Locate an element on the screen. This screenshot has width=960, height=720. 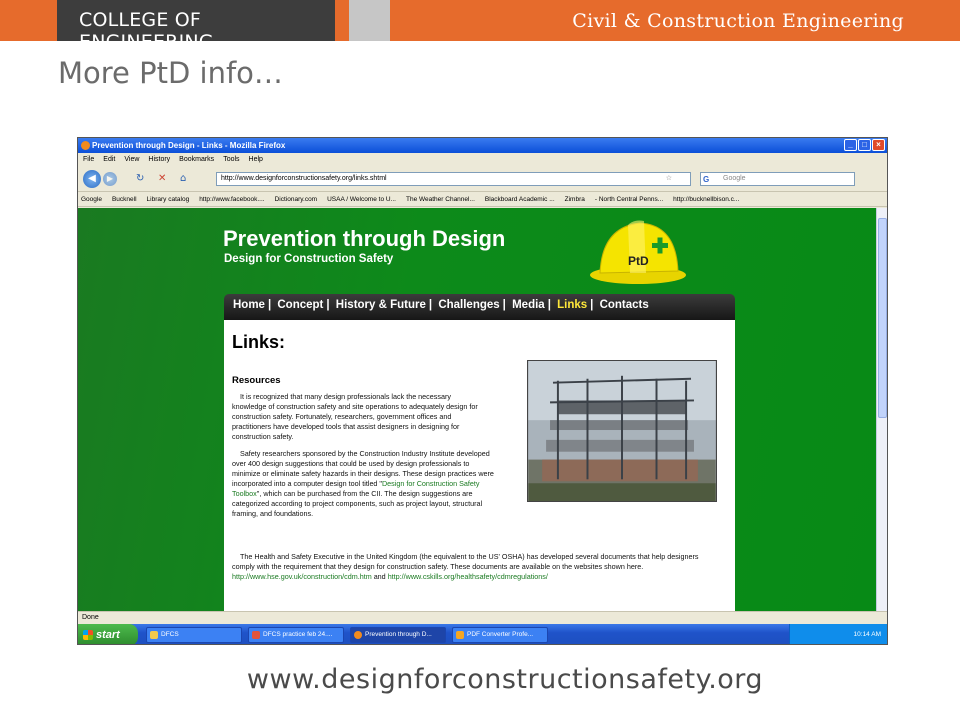
reload-icon: ↻ is located at coordinates (140, 178).